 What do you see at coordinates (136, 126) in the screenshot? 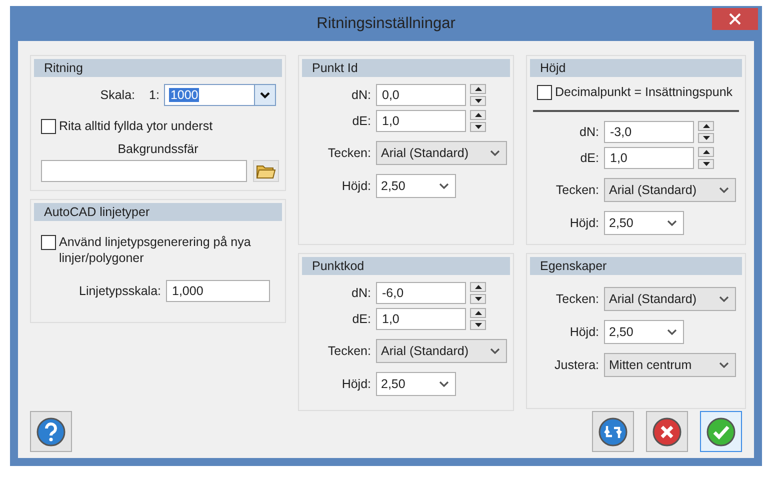
I see `checkbox-label: Rita alltid fyllda ytor underst` at bounding box center [136, 126].